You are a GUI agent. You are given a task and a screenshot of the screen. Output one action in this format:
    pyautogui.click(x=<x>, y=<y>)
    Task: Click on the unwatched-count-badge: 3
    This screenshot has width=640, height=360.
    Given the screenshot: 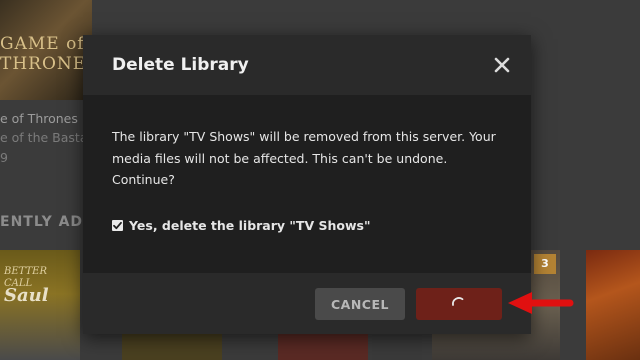 What is the action you would take?
    pyautogui.click(x=545, y=264)
    